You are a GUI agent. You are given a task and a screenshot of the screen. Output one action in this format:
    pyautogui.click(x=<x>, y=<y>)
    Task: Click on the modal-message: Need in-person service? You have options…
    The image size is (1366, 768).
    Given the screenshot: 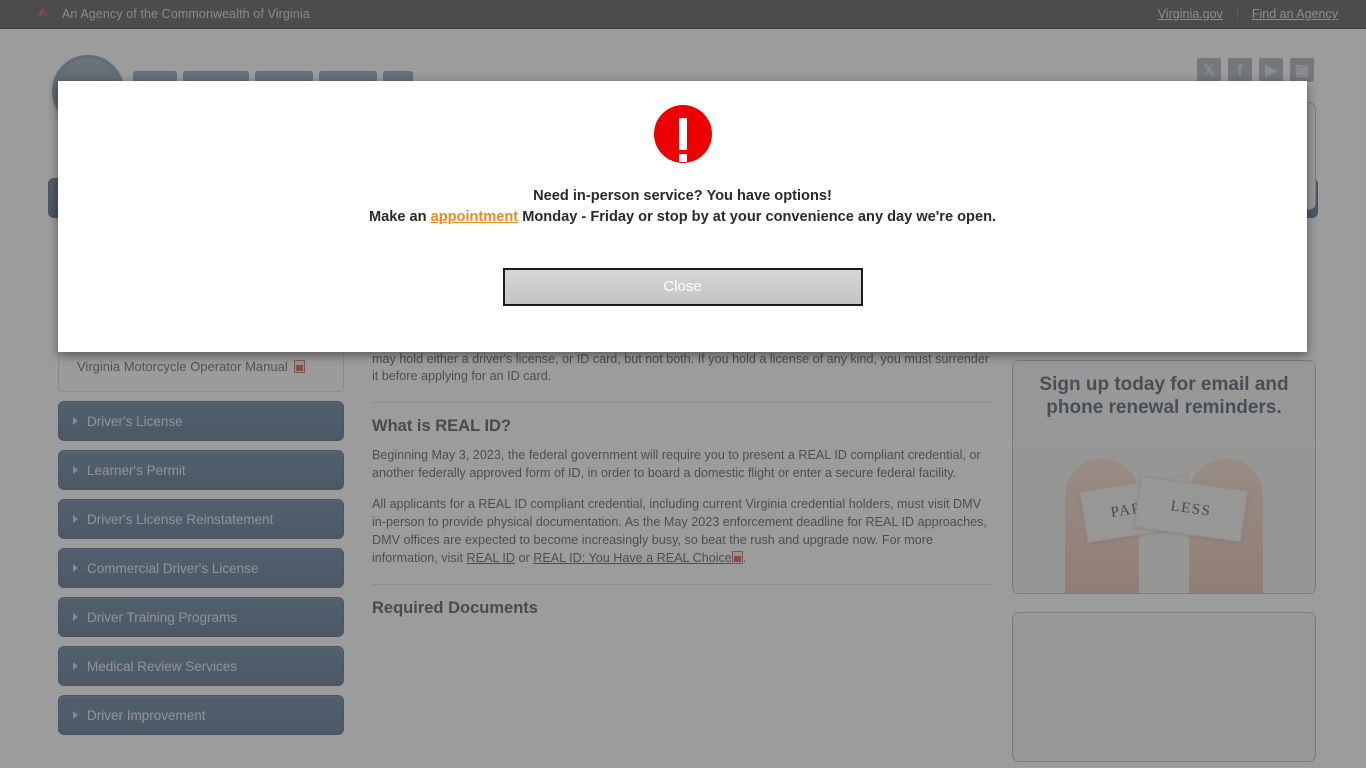 What is the action you would take?
    pyautogui.click(x=682, y=207)
    